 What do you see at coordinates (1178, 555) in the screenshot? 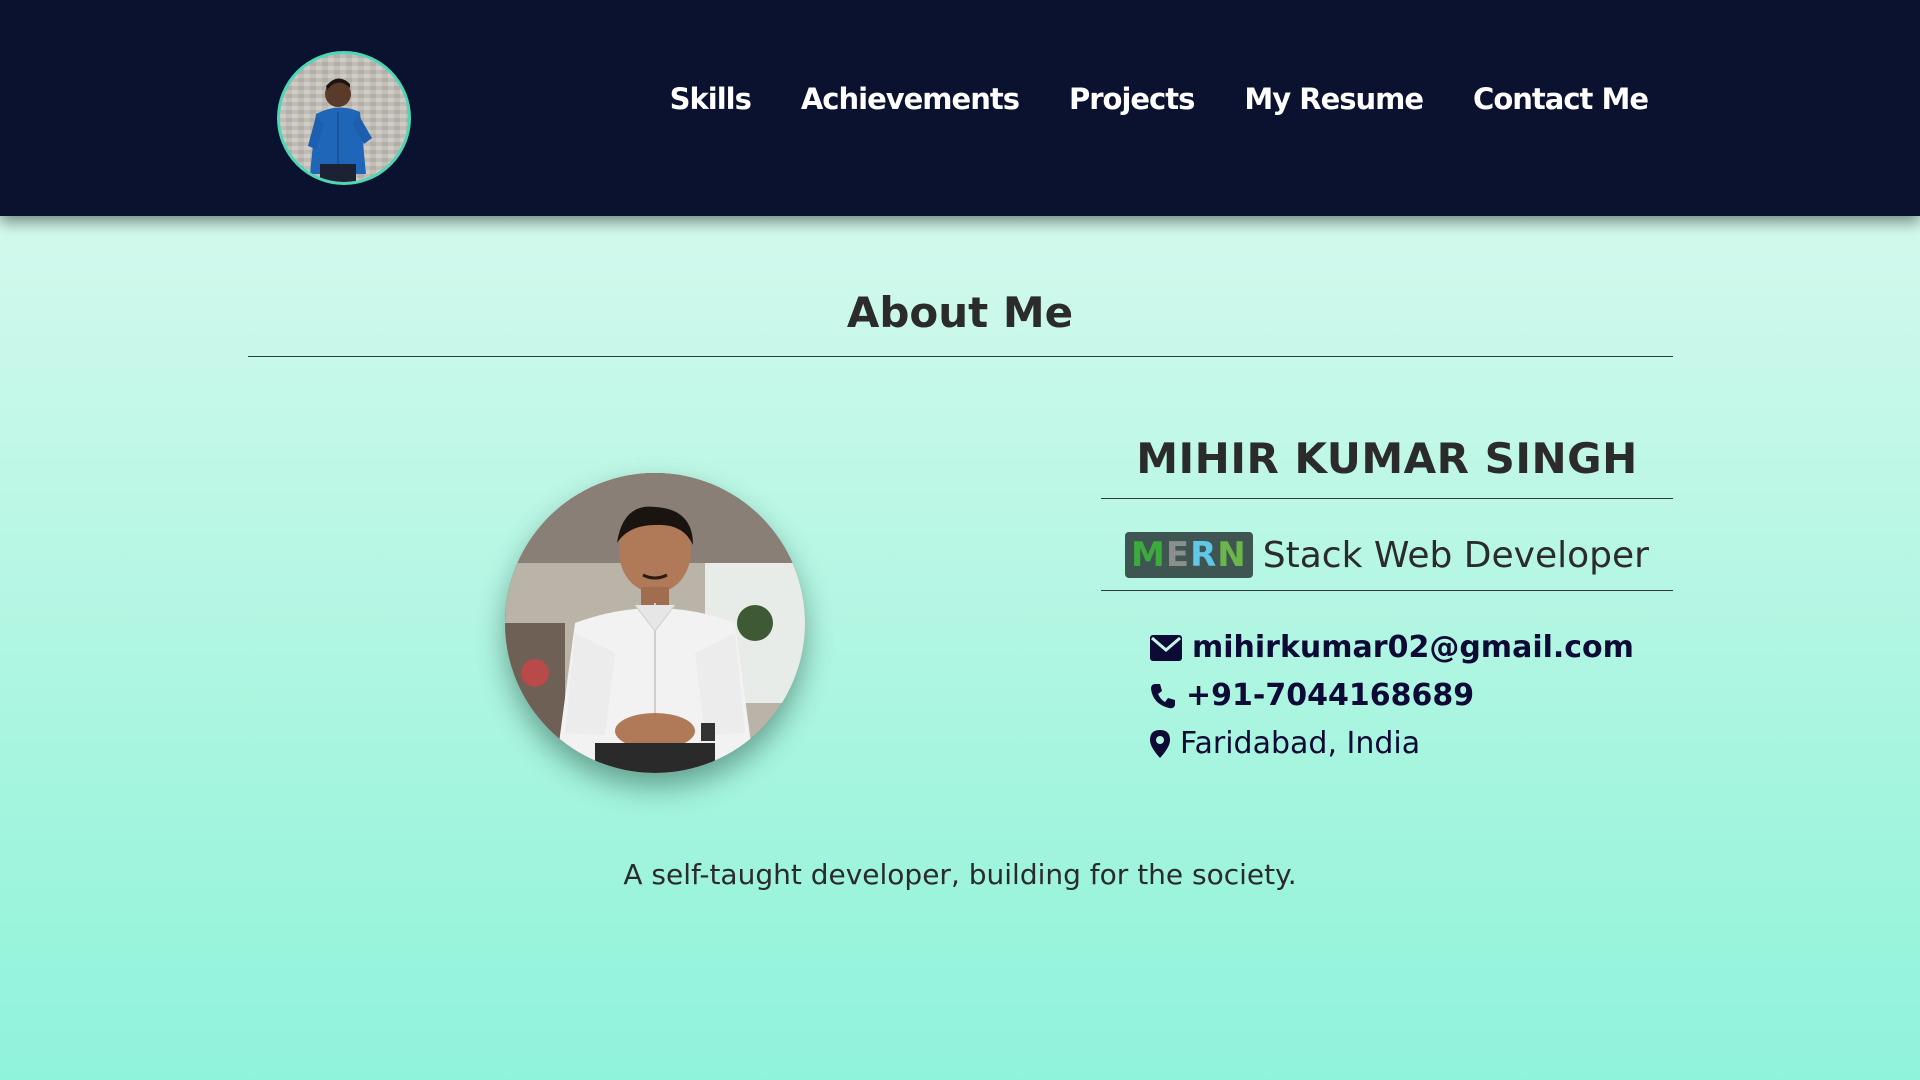
I see `badge-letter-e: E` at bounding box center [1178, 555].